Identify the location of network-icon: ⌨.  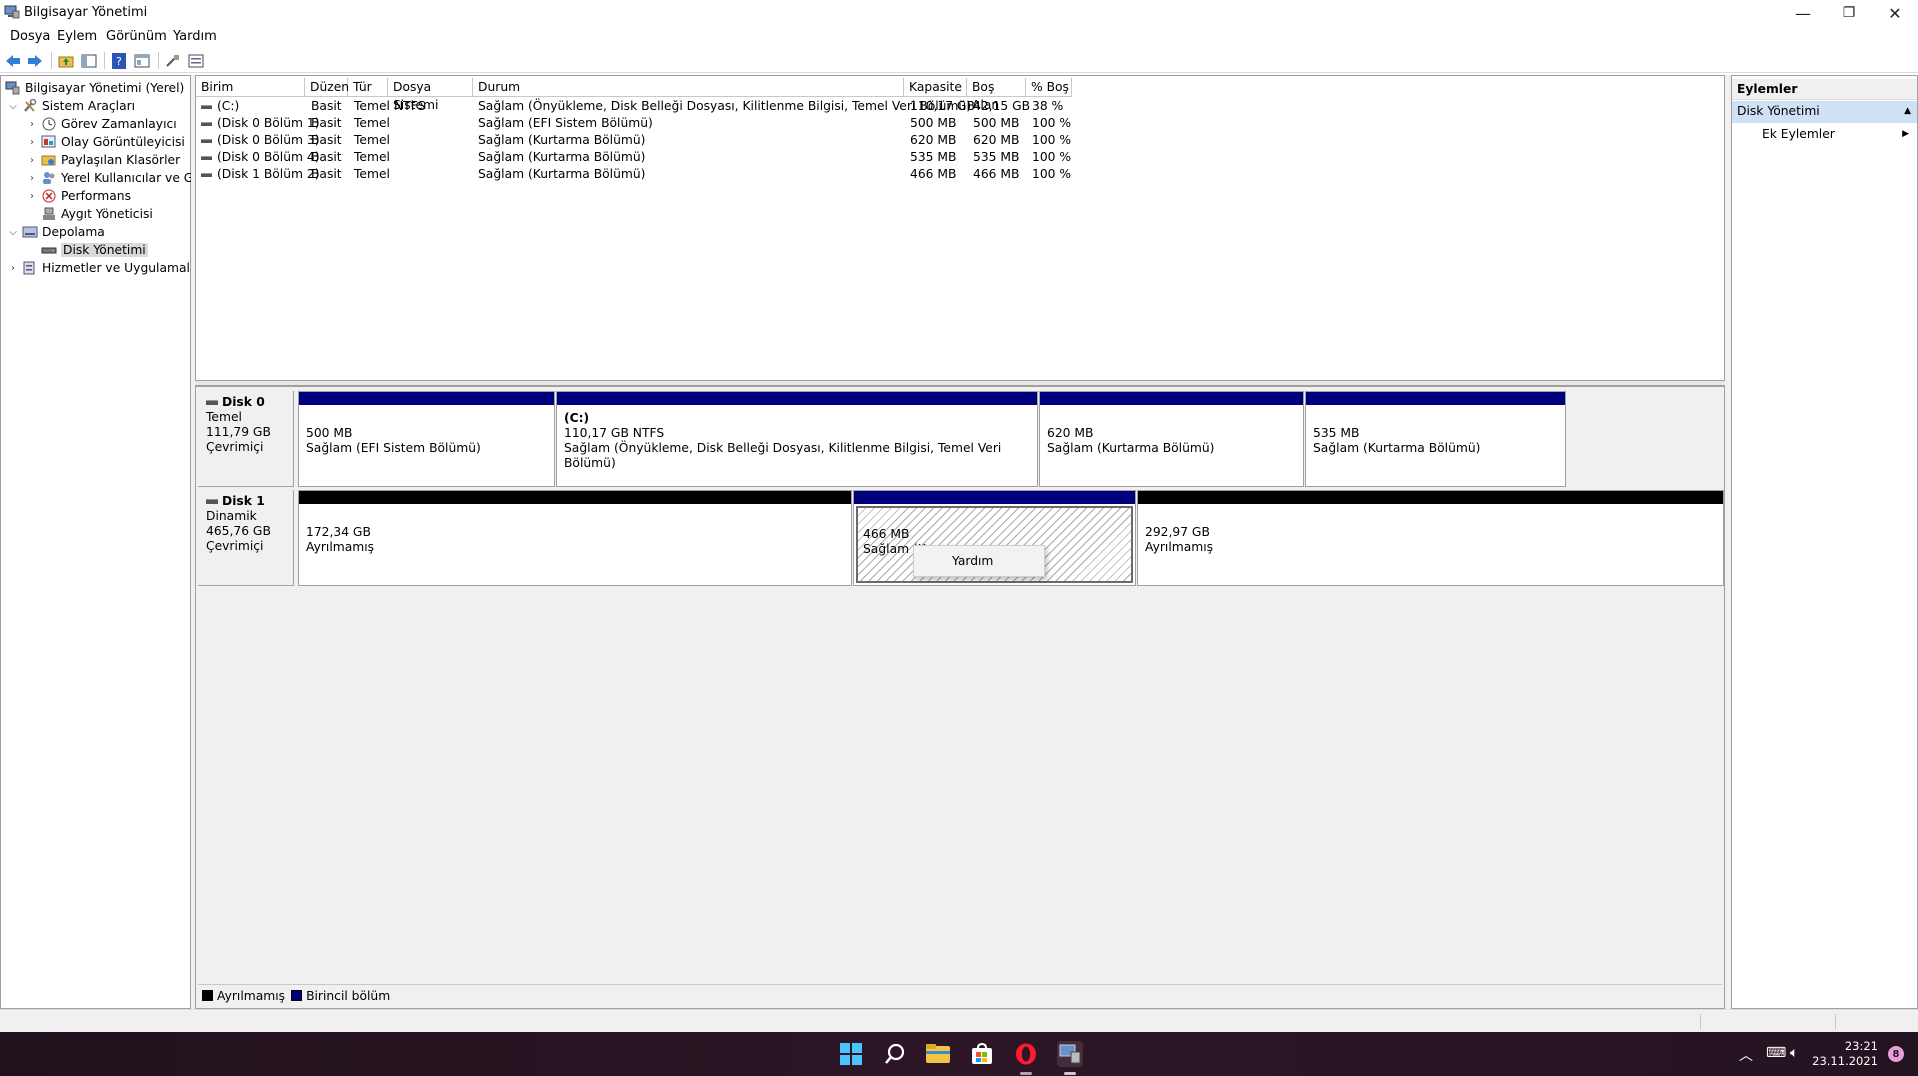
(1776, 1053).